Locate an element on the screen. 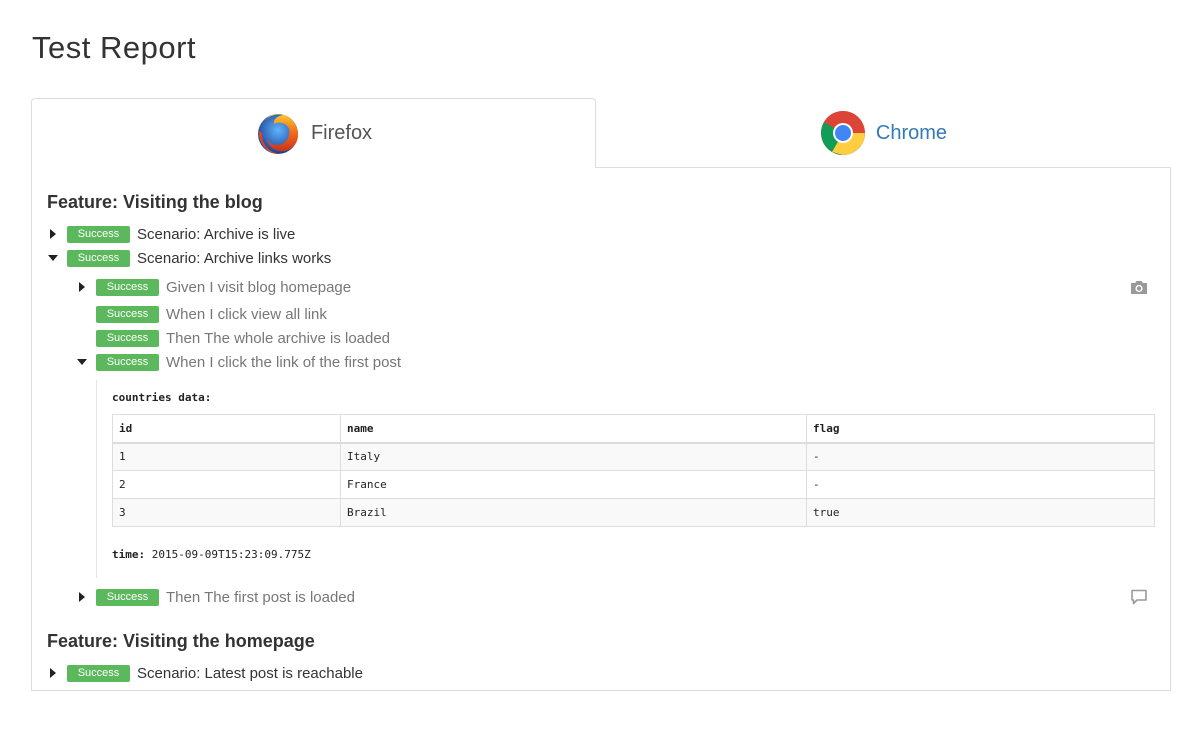 This screenshot has height=731, width=1200. scenario-title: Scenario: Latest post is reachable is located at coordinates (250, 673).